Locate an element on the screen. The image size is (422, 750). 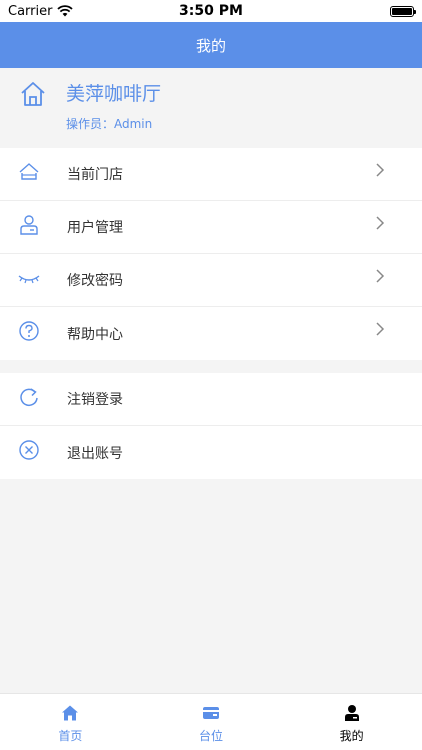
menu-item-user-management: 用户管理 is located at coordinates (211, 227).